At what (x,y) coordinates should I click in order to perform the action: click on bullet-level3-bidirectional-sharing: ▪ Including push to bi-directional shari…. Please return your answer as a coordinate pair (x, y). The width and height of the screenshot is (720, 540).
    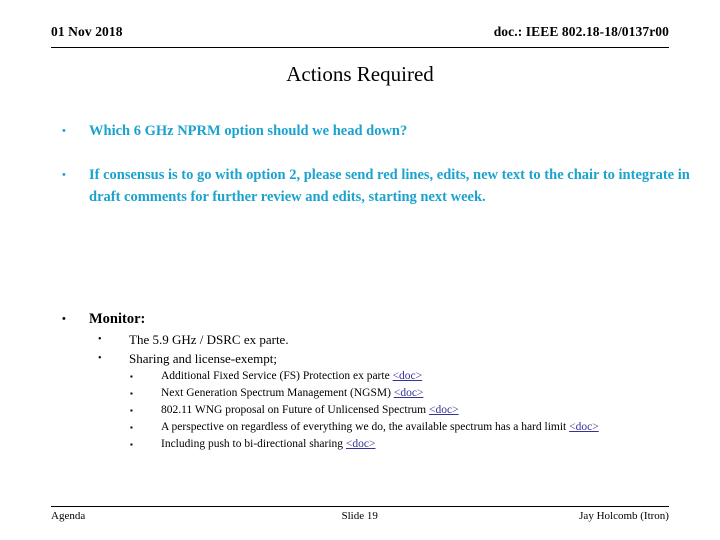
    Looking at the image, I should click on (371, 444).